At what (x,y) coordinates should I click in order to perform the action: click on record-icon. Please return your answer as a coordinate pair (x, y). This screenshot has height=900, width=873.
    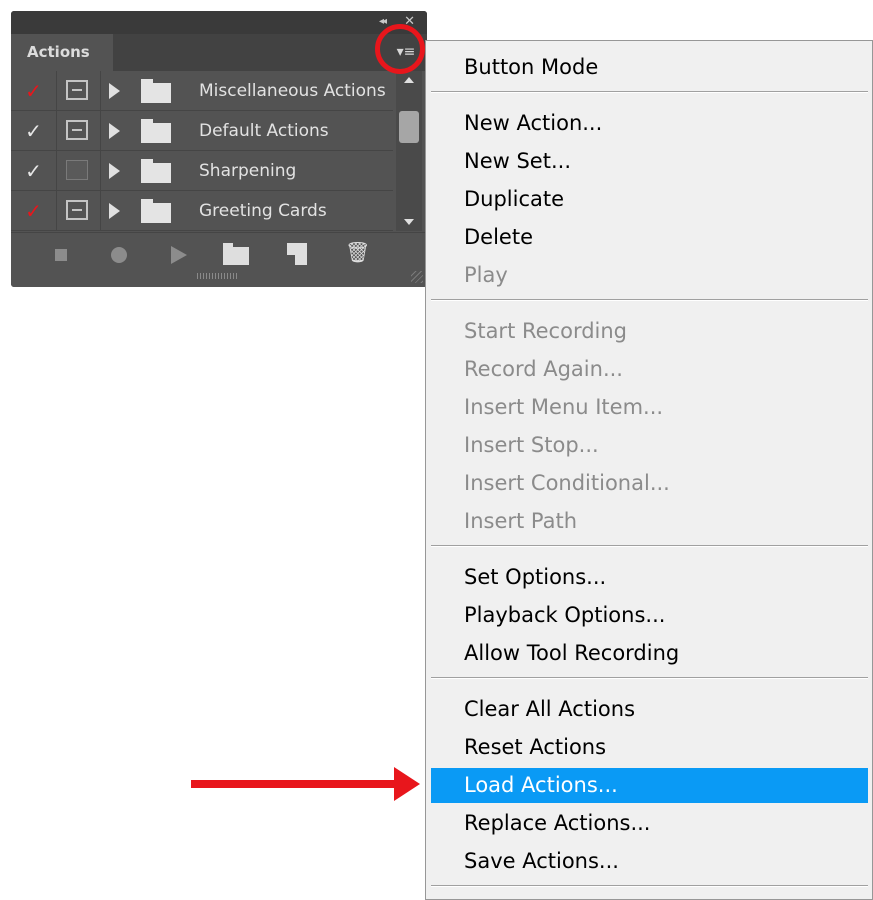
    Looking at the image, I should click on (119, 255).